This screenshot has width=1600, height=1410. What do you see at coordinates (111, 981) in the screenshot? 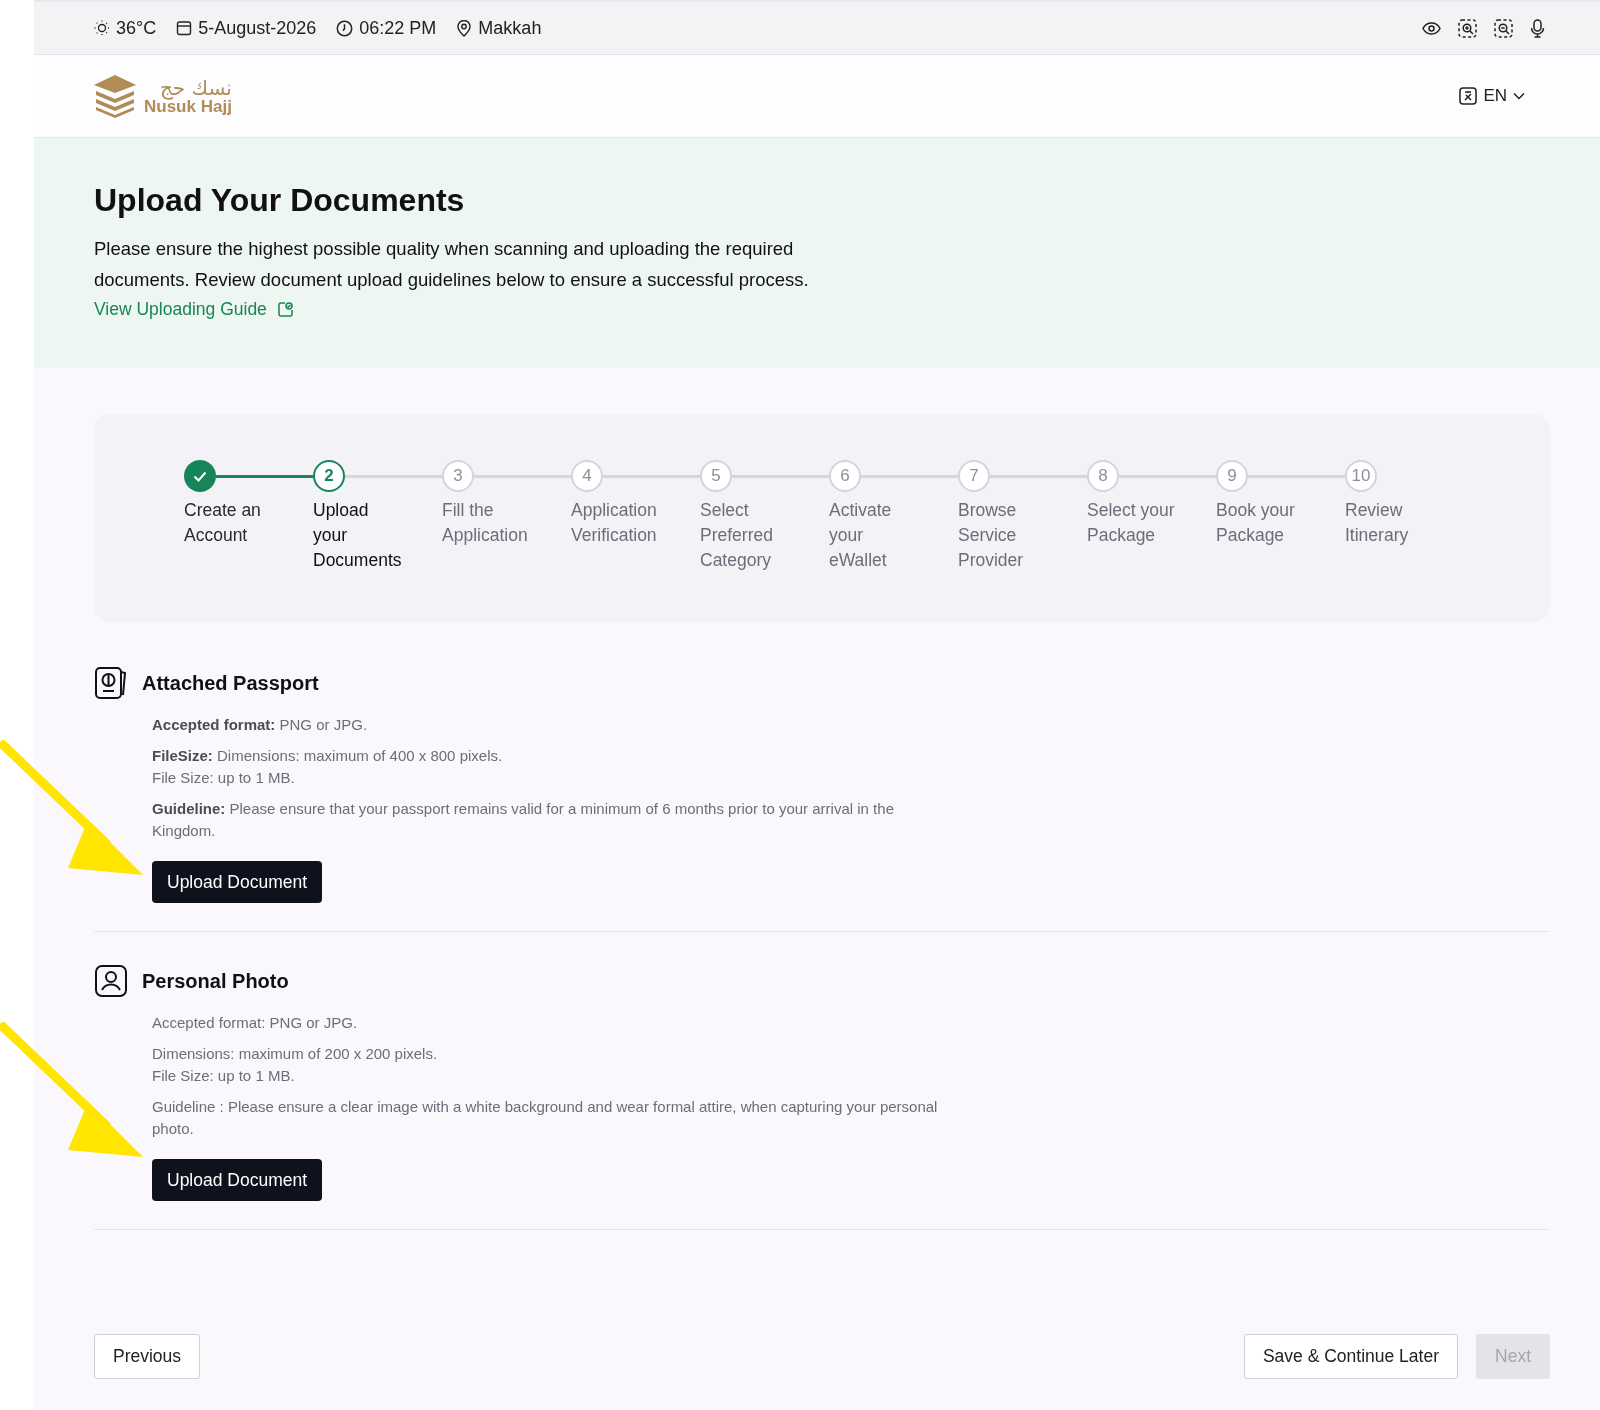
I see `person-photo-icon` at bounding box center [111, 981].